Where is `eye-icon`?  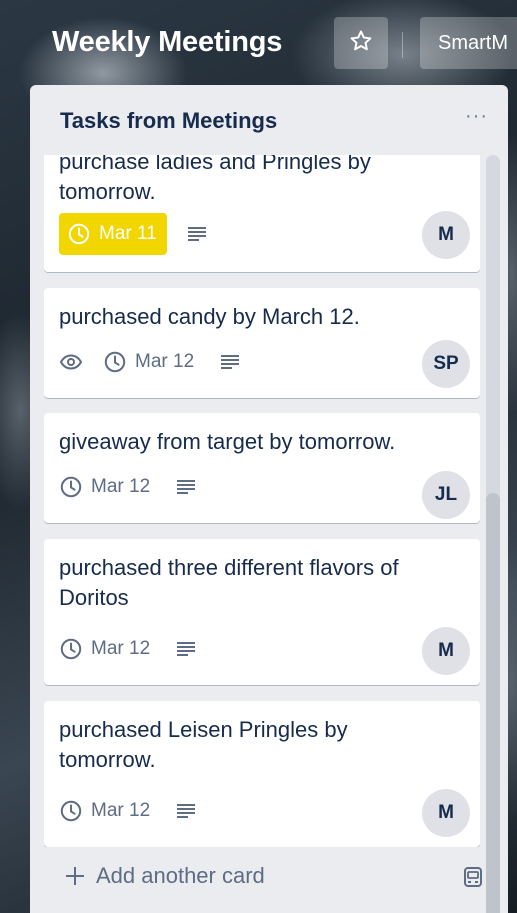
eye-icon is located at coordinates (71, 362).